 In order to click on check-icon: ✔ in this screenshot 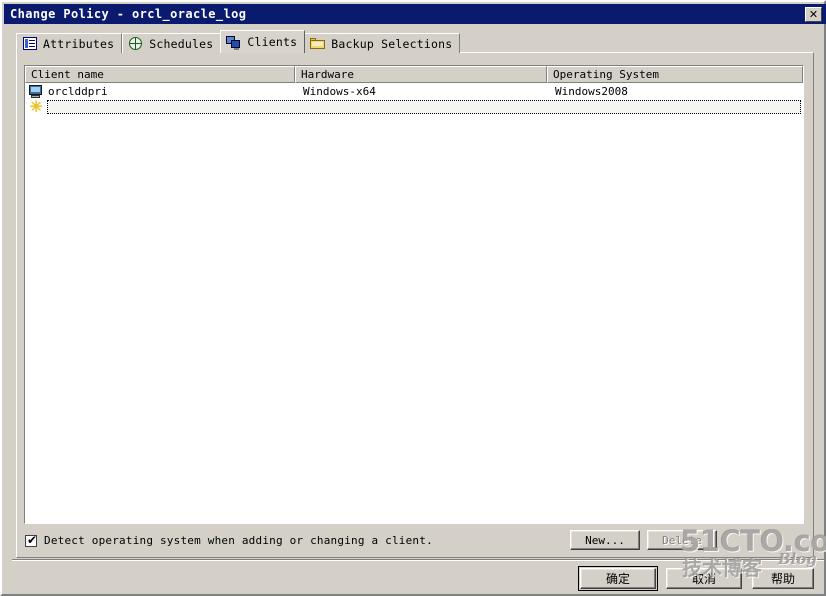, I will do `click(32, 539)`.